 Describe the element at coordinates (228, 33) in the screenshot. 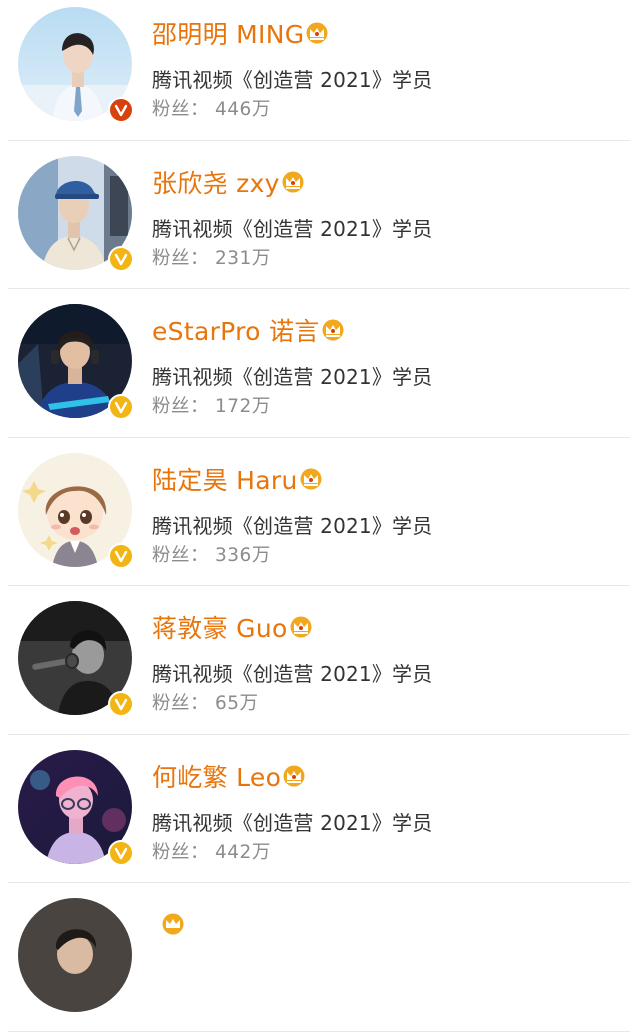

I see `user-name: 邵明明 MING` at that location.